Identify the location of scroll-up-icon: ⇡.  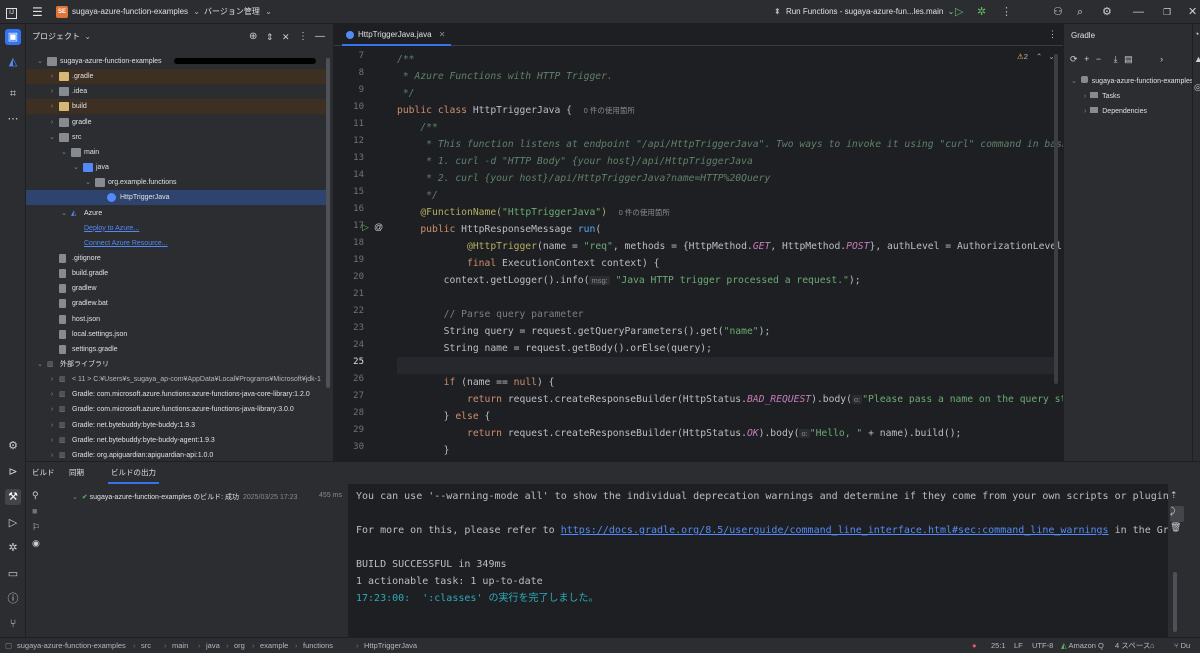
(1177, 498).